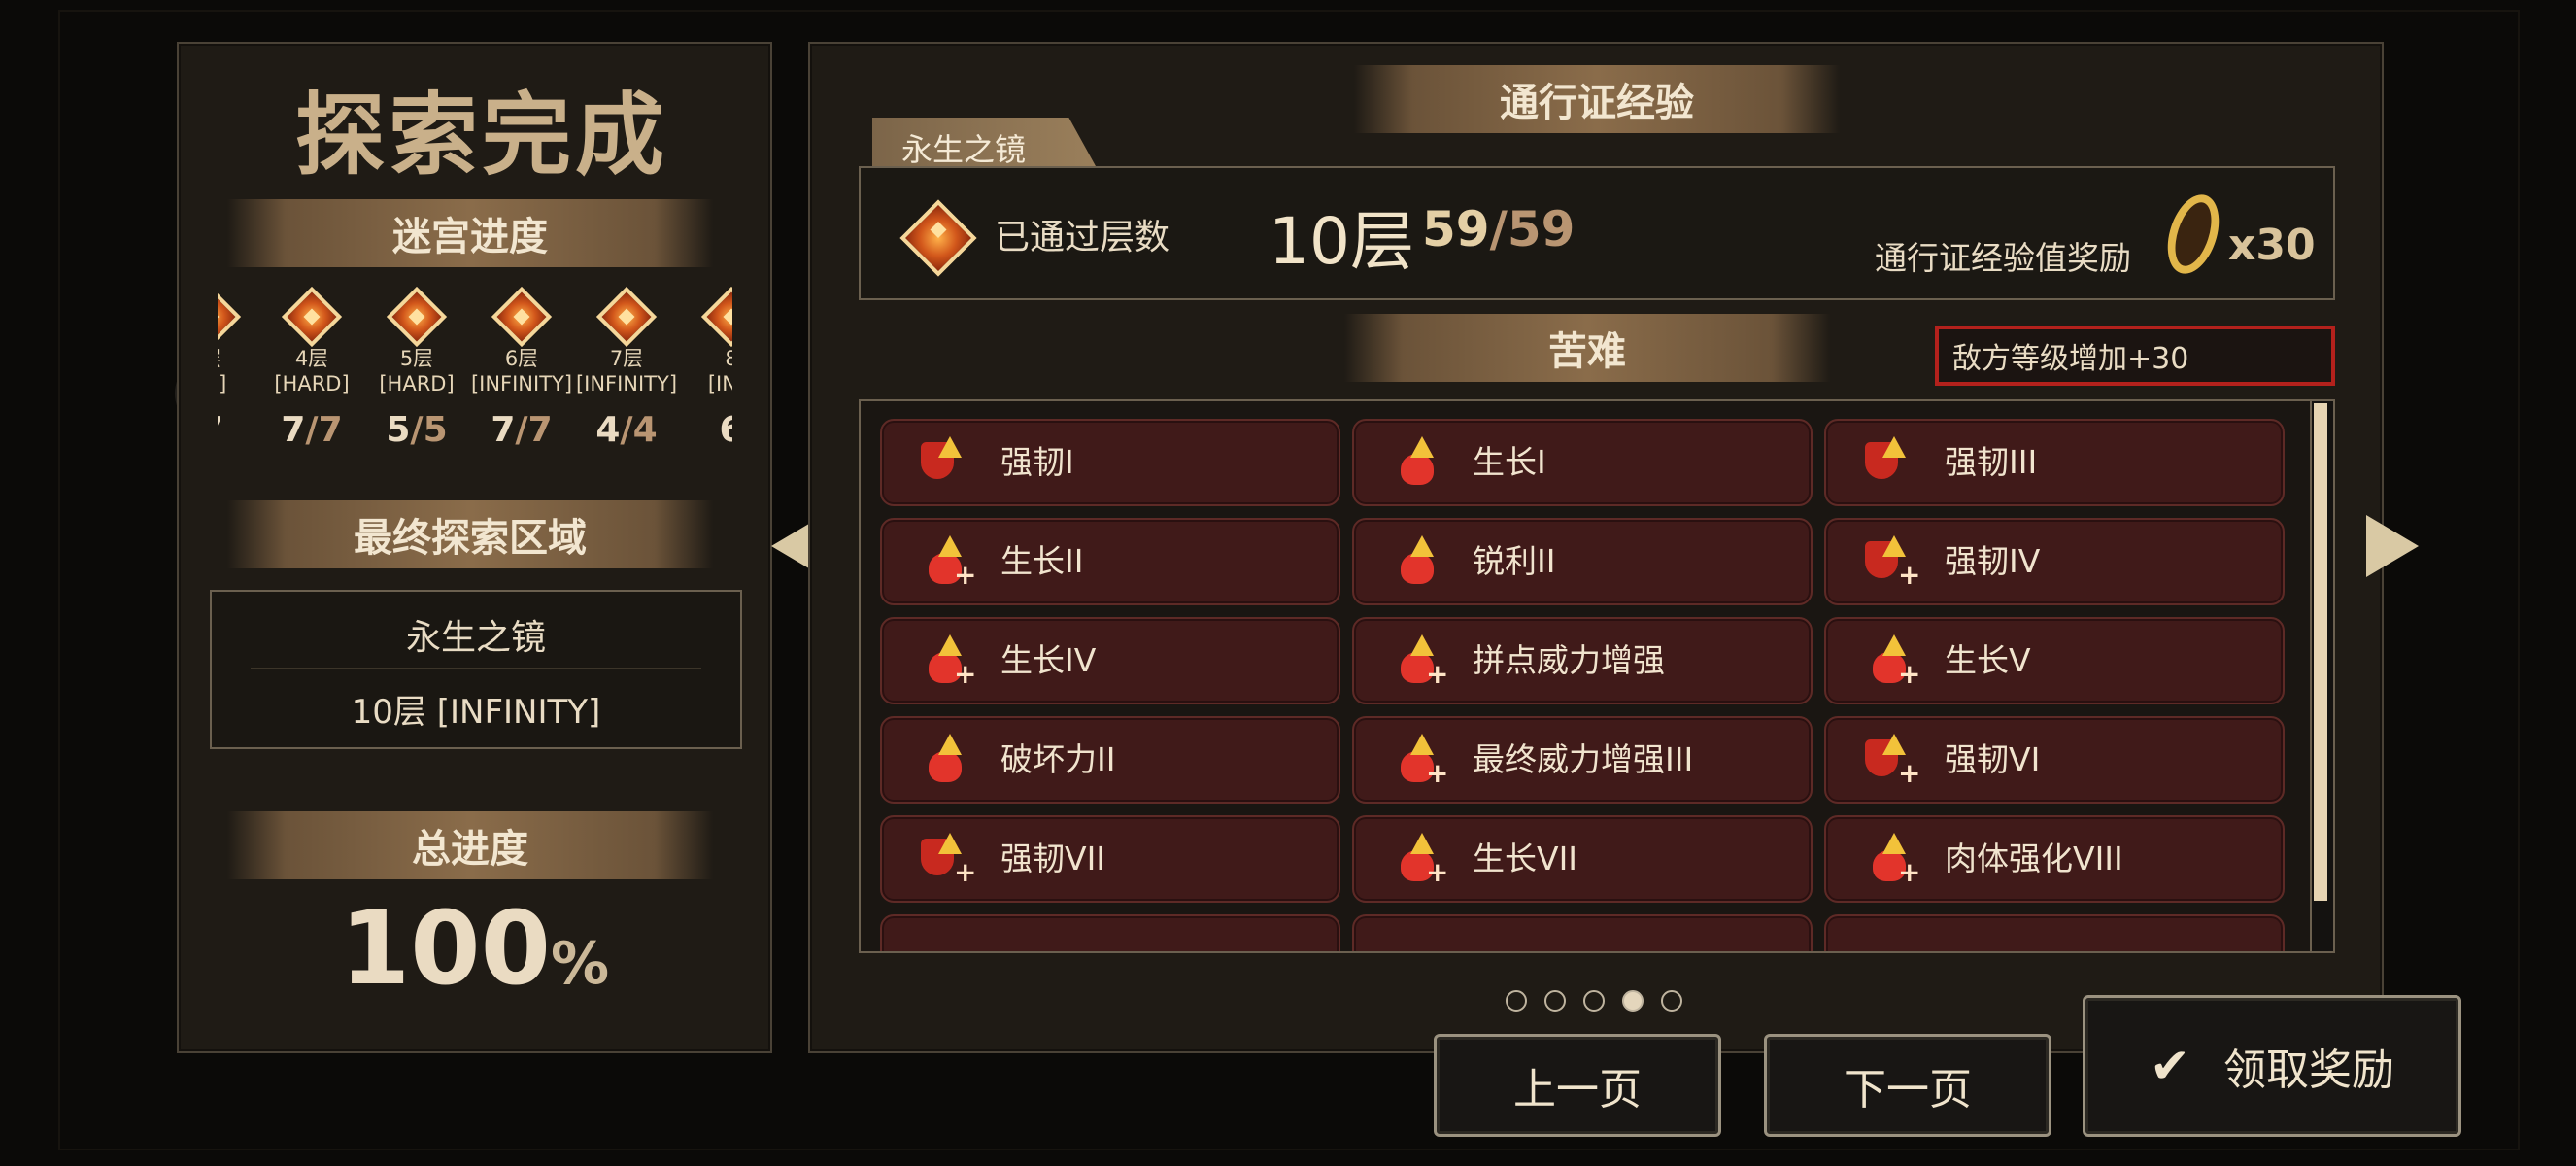 This screenshot has width=2576, height=1166. What do you see at coordinates (2054, 660) in the screenshot?
I see `hardship-item: + 生长V` at bounding box center [2054, 660].